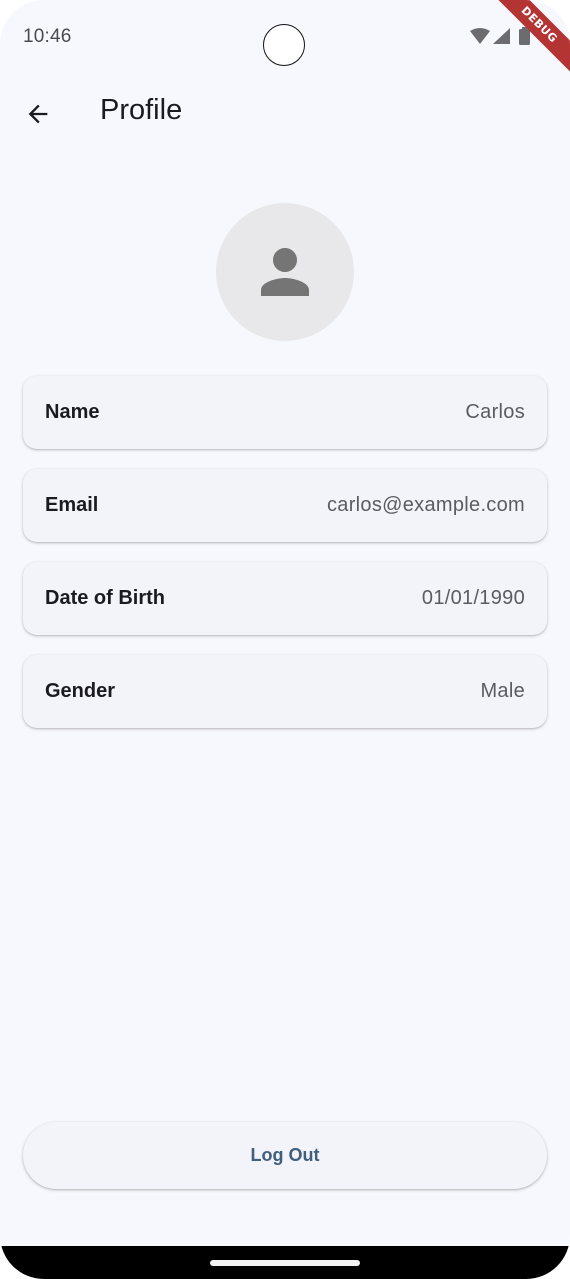 Image resolution: width=570 pixels, height=1279 pixels. What do you see at coordinates (285, 1155) in the screenshot?
I see `logout-button: Log Out` at bounding box center [285, 1155].